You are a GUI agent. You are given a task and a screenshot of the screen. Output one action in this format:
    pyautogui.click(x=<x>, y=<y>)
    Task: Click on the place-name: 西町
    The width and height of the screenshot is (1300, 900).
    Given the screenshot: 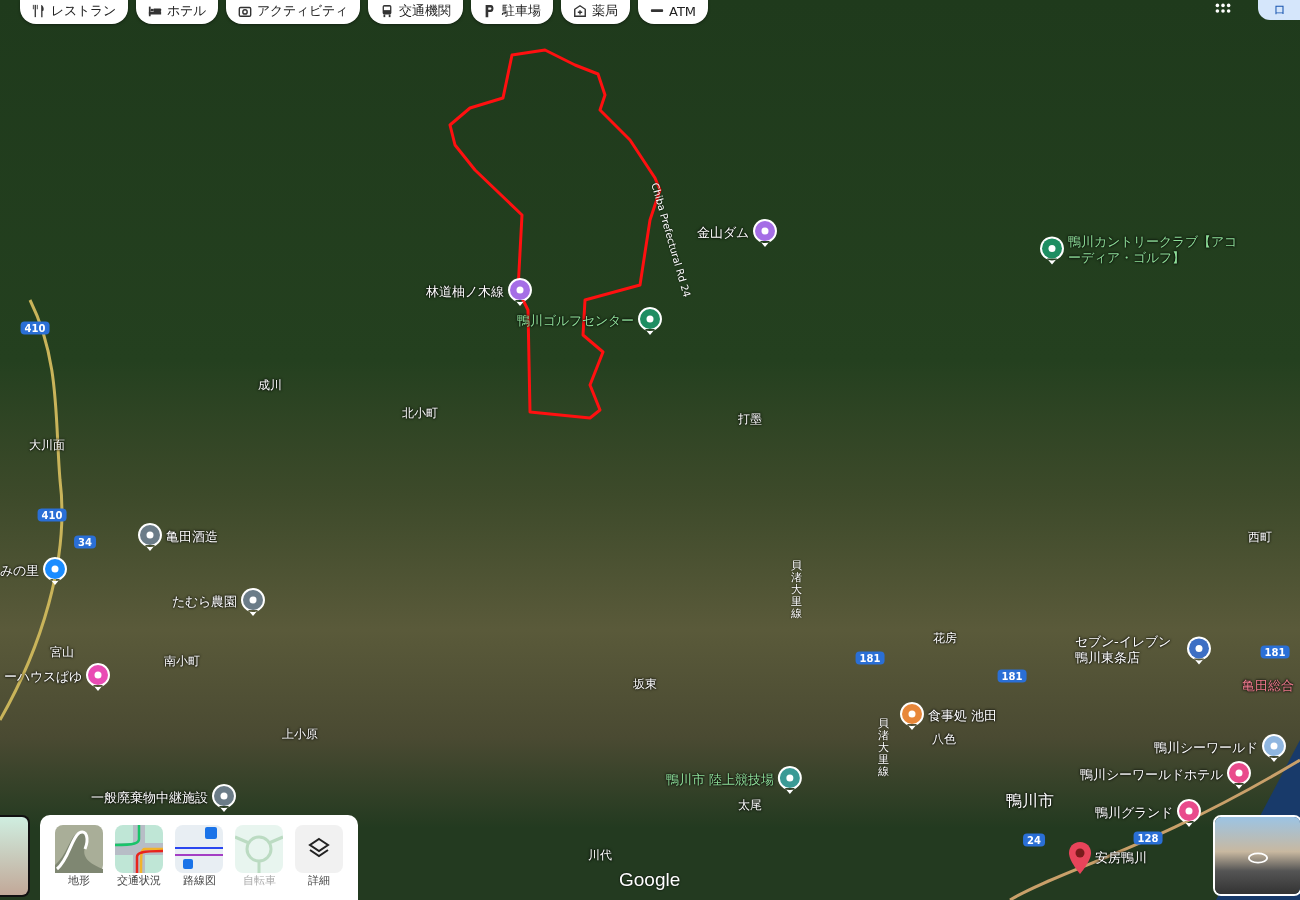 What is the action you would take?
    pyautogui.click(x=1260, y=537)
    